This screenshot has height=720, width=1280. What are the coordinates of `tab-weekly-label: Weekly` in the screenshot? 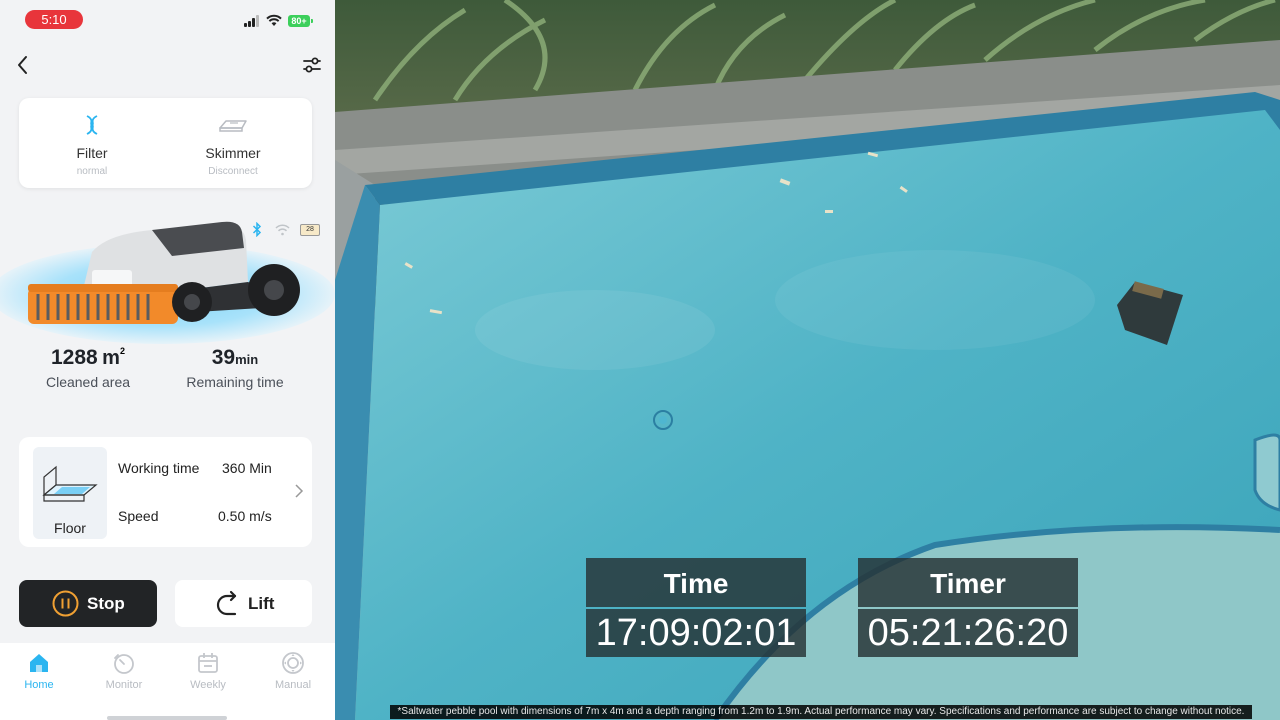 It's located at (208, 685).